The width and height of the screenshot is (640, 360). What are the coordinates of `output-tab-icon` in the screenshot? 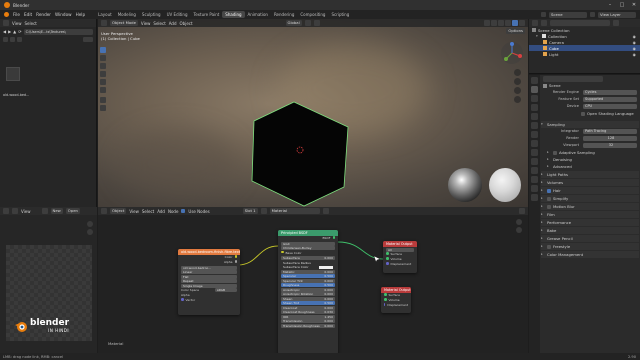 It's located at (534, 98).